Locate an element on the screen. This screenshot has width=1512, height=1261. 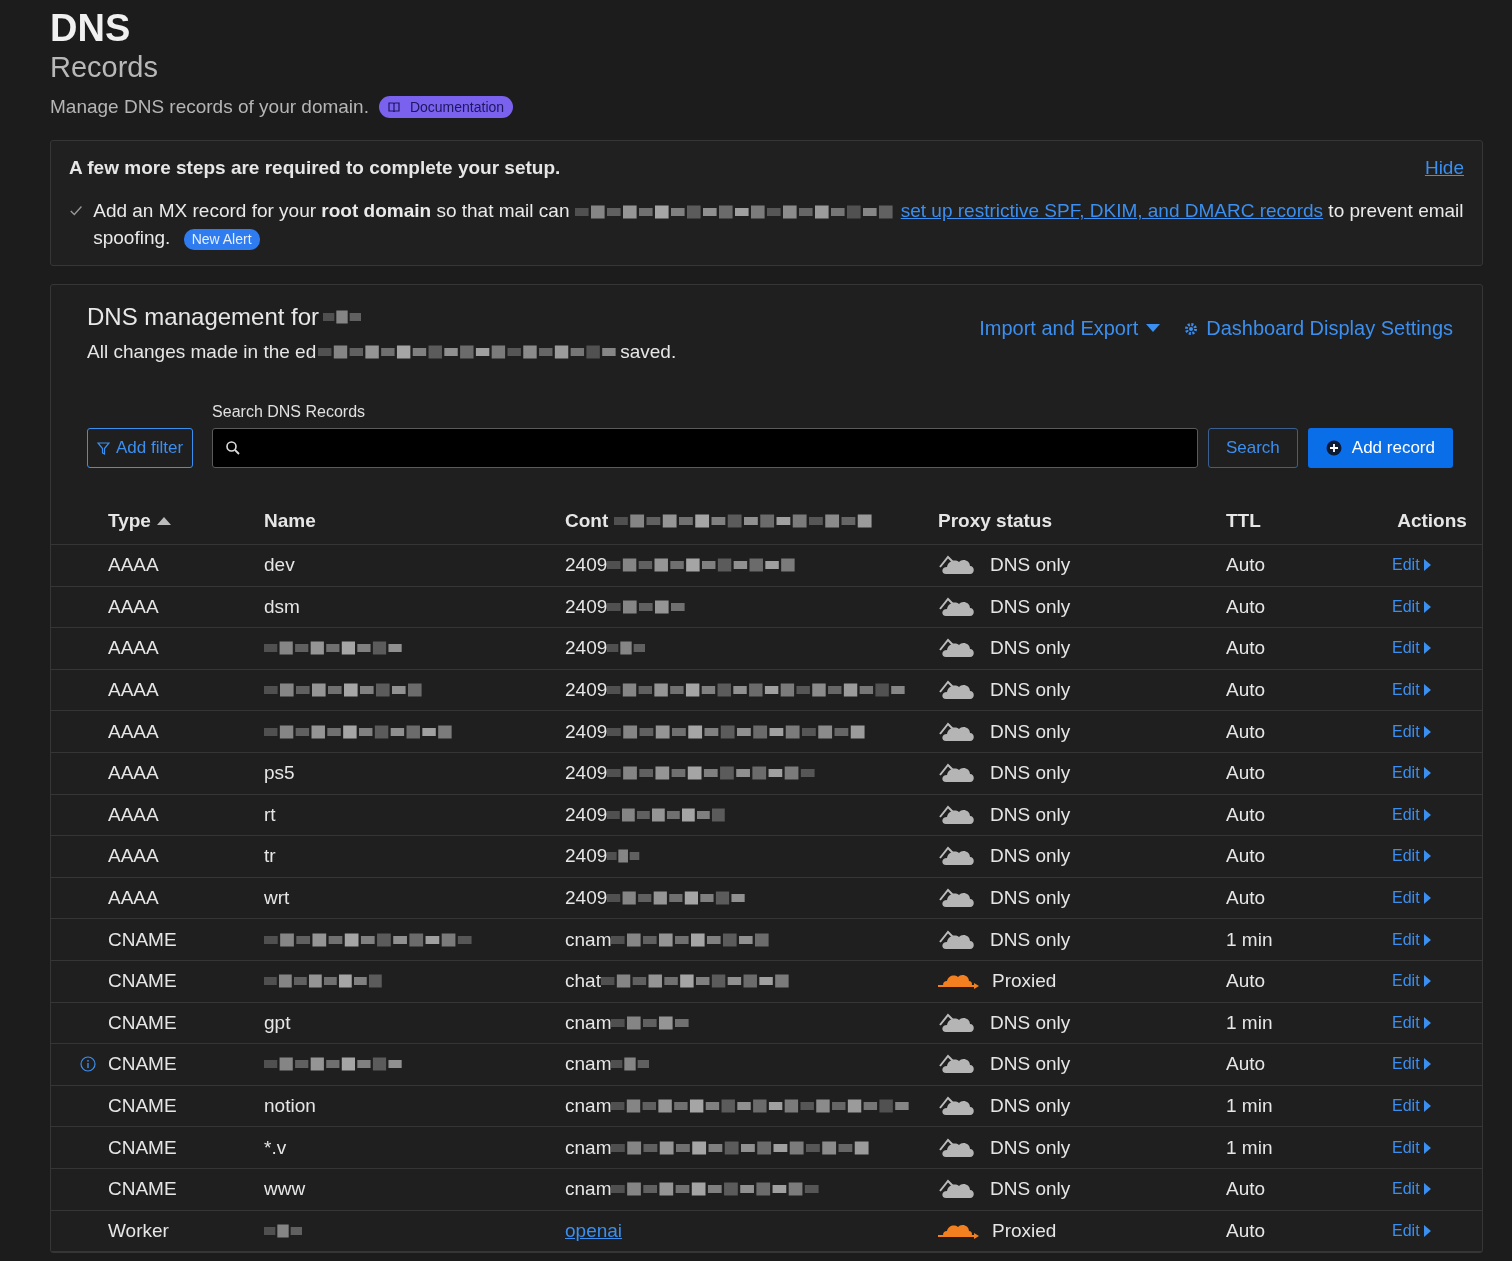
text: gpt is located at coordinates (277, 1022).